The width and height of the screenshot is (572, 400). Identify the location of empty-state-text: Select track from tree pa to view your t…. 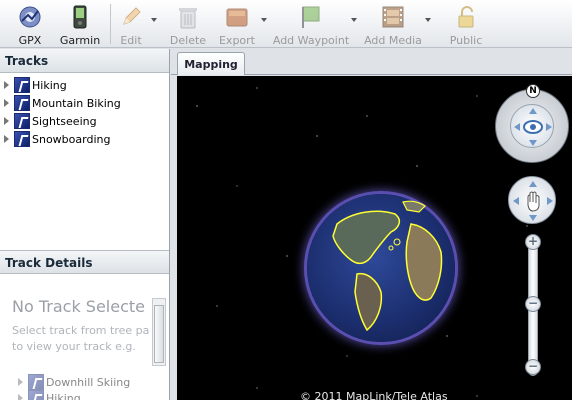
(82, 339).